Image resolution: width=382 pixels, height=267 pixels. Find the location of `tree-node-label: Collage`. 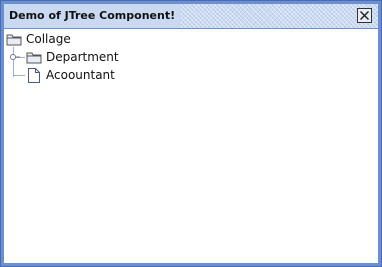

tree-node-label: Collage is located at coordinates (48, 39).